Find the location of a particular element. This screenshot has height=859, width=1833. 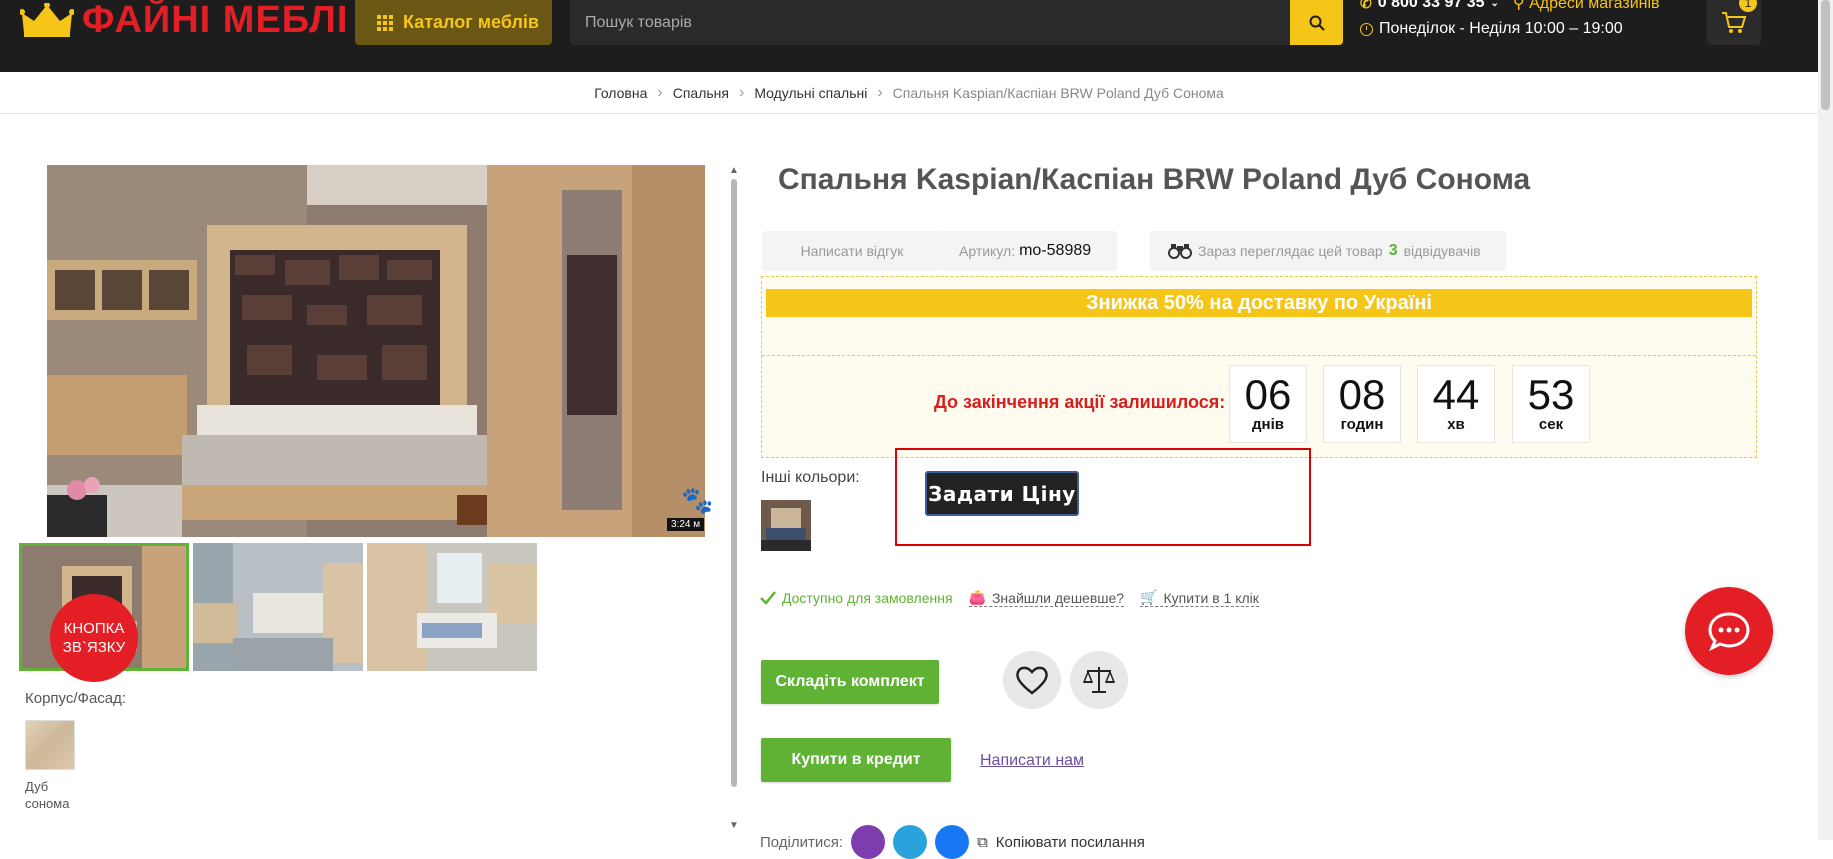

countdown-hours: 08 годин is located at coordinates (1362, 404).